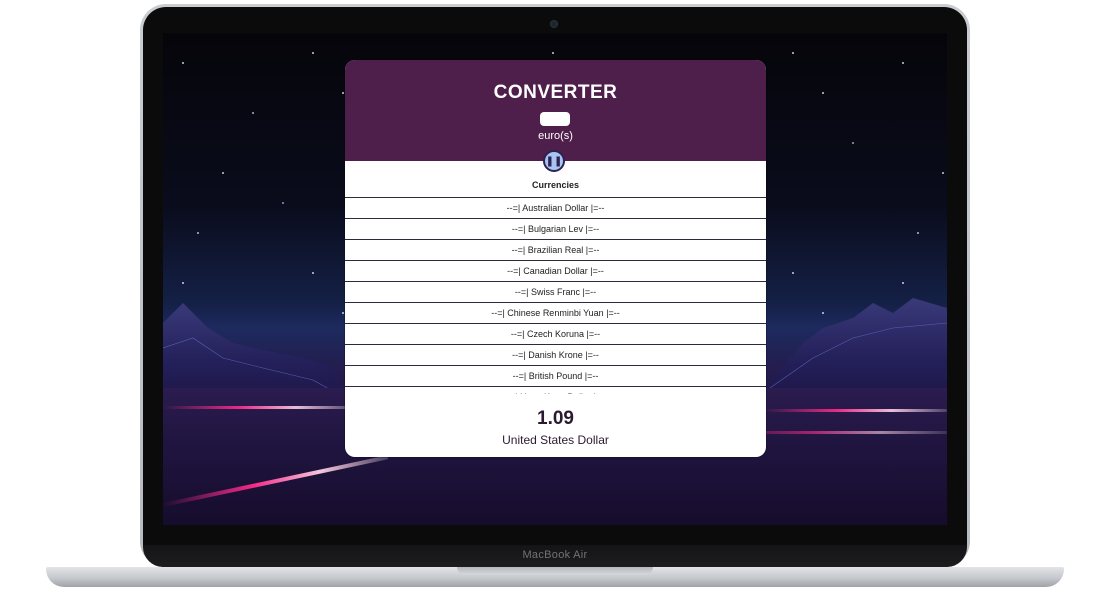  What do you see at coordinates (555, 312) in the screenshot?
I see `currency-option: --=| Chinese Renminbi Yuan |=--` at bounding box center [555, 312].